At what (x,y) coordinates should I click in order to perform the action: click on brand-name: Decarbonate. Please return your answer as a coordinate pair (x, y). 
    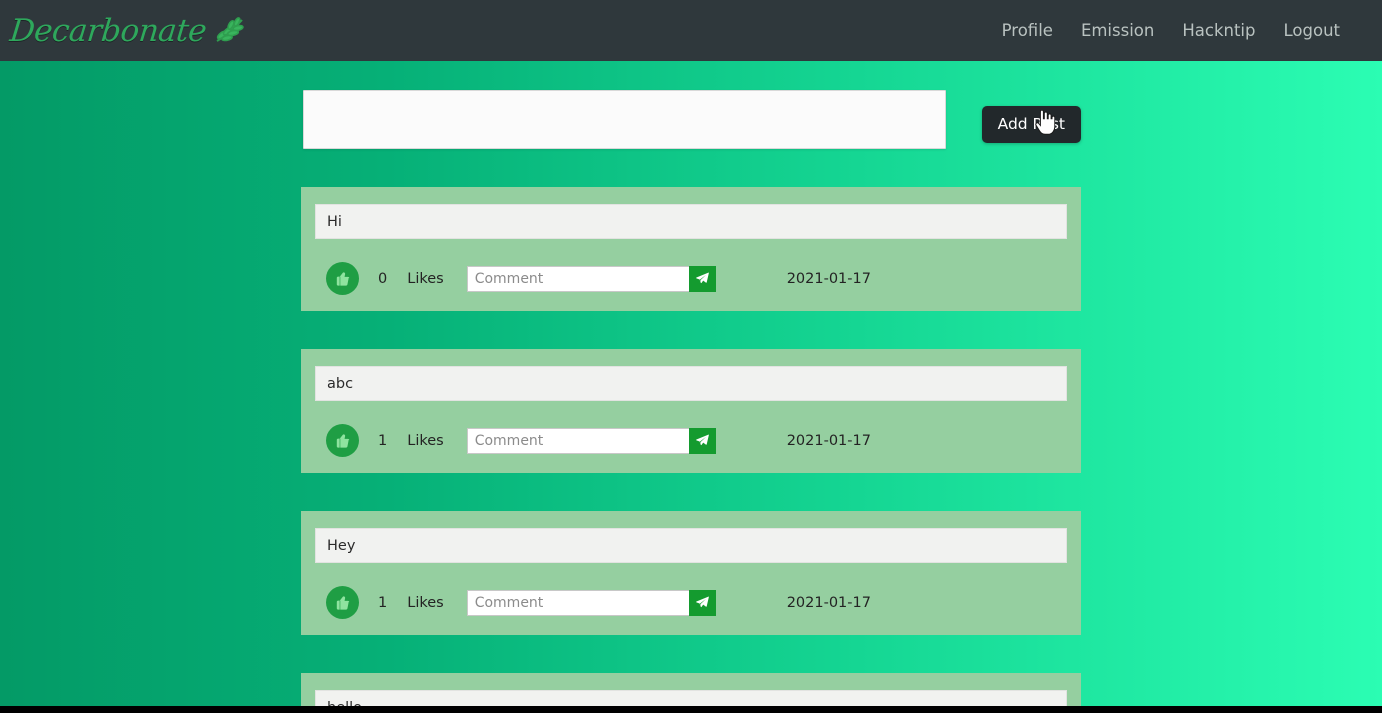
    Looking at the image, I should click on (108, 30).